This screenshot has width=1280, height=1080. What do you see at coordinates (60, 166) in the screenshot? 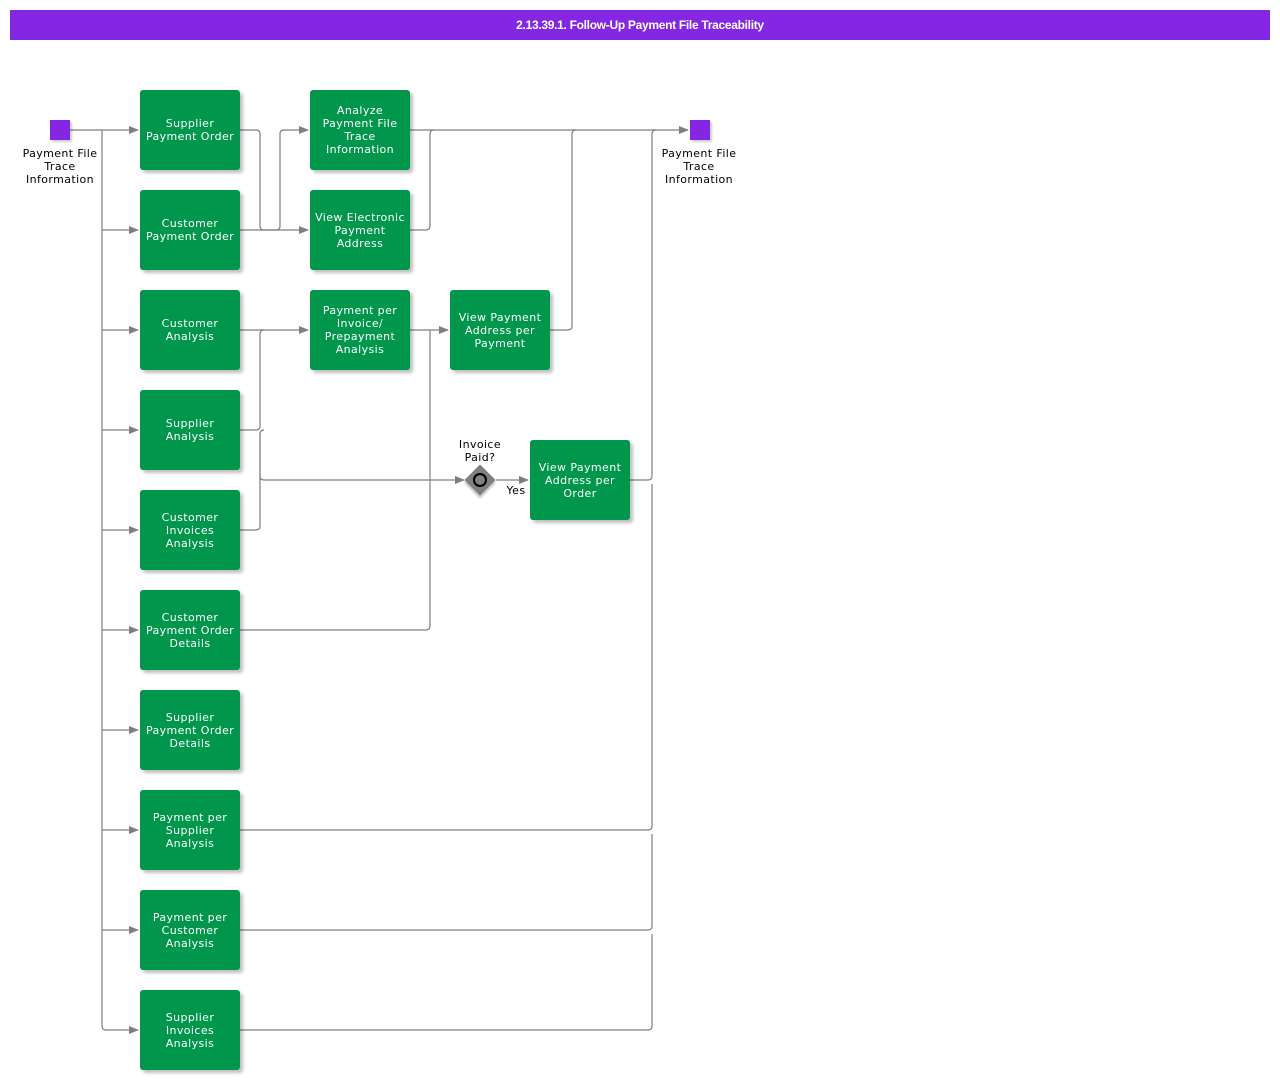
I see `start-event-label: Payment File Trace Information` at bounding box center [60, 166].